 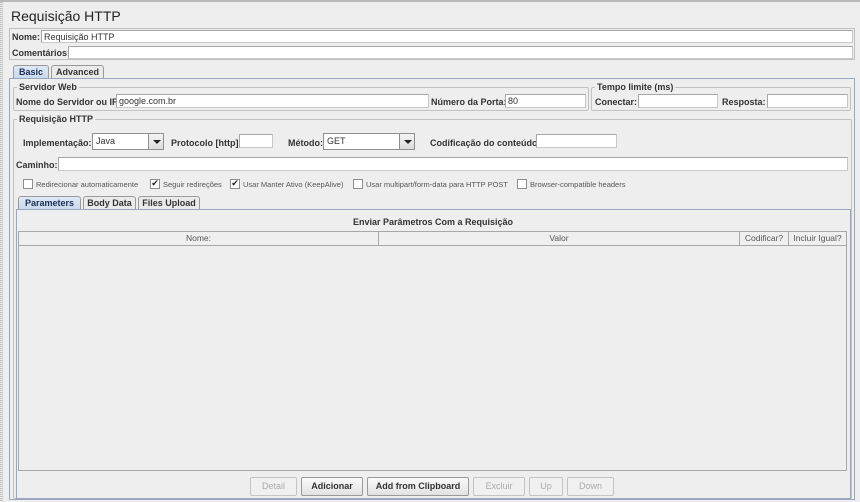 I want to click on method-label: Método:, so click(x=305, y=143).